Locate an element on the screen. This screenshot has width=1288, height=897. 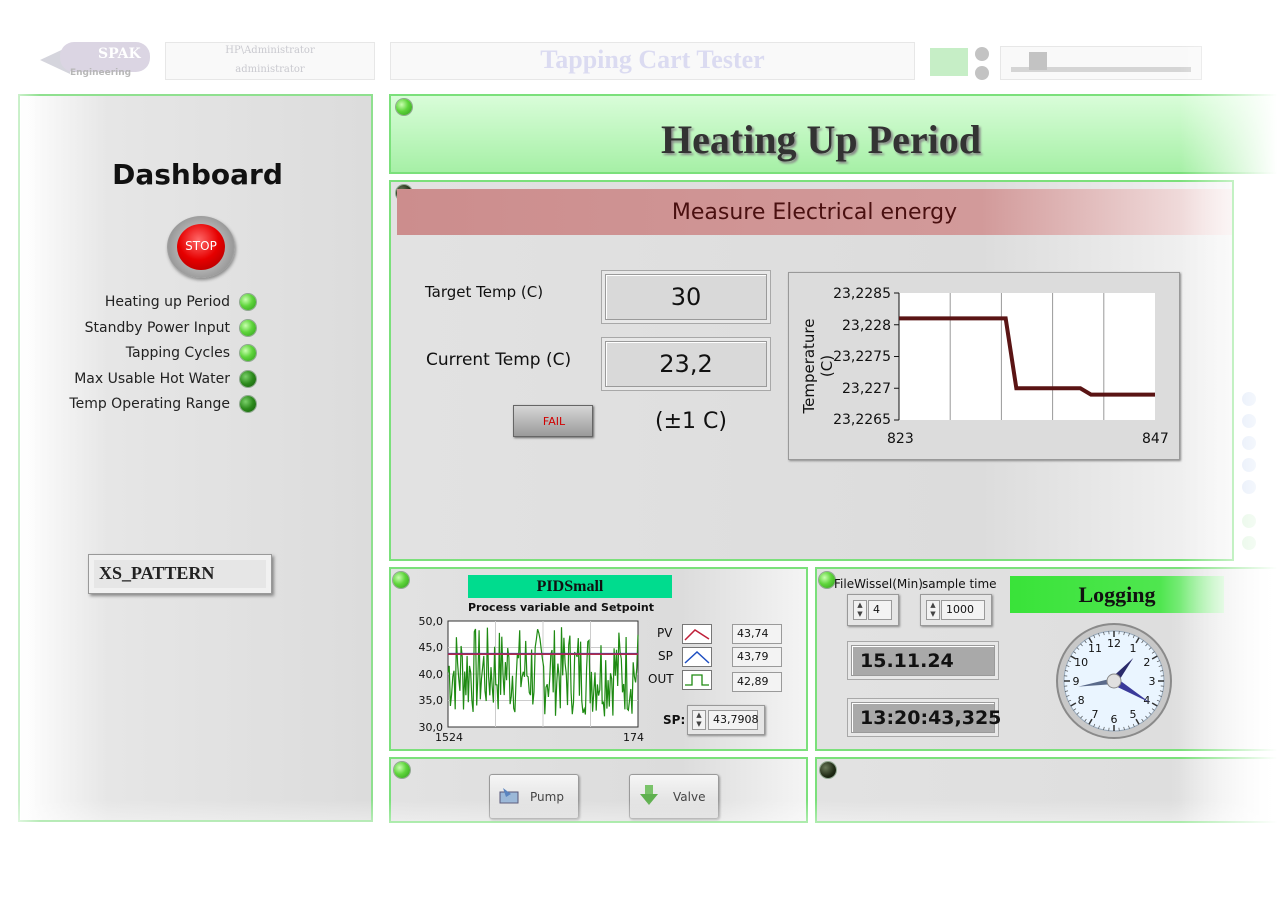
pid-legend-sp: SP 43,79 is located at coordinates (722, 658).